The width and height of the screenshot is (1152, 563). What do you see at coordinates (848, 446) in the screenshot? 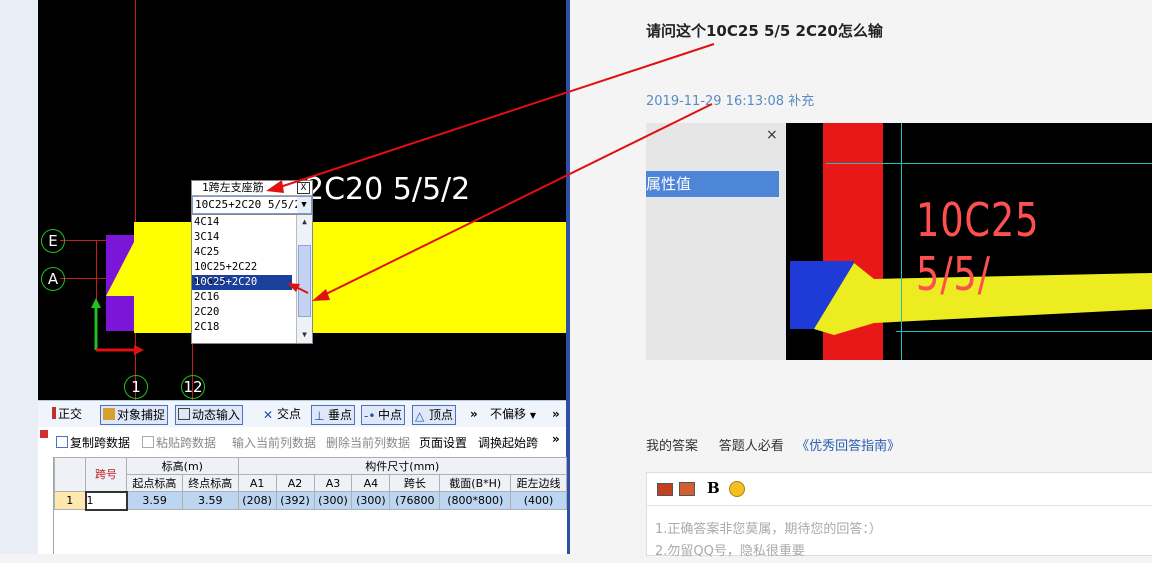
I see `guide-link: 《优秀回答指南》` at bounding box center [848, 446].